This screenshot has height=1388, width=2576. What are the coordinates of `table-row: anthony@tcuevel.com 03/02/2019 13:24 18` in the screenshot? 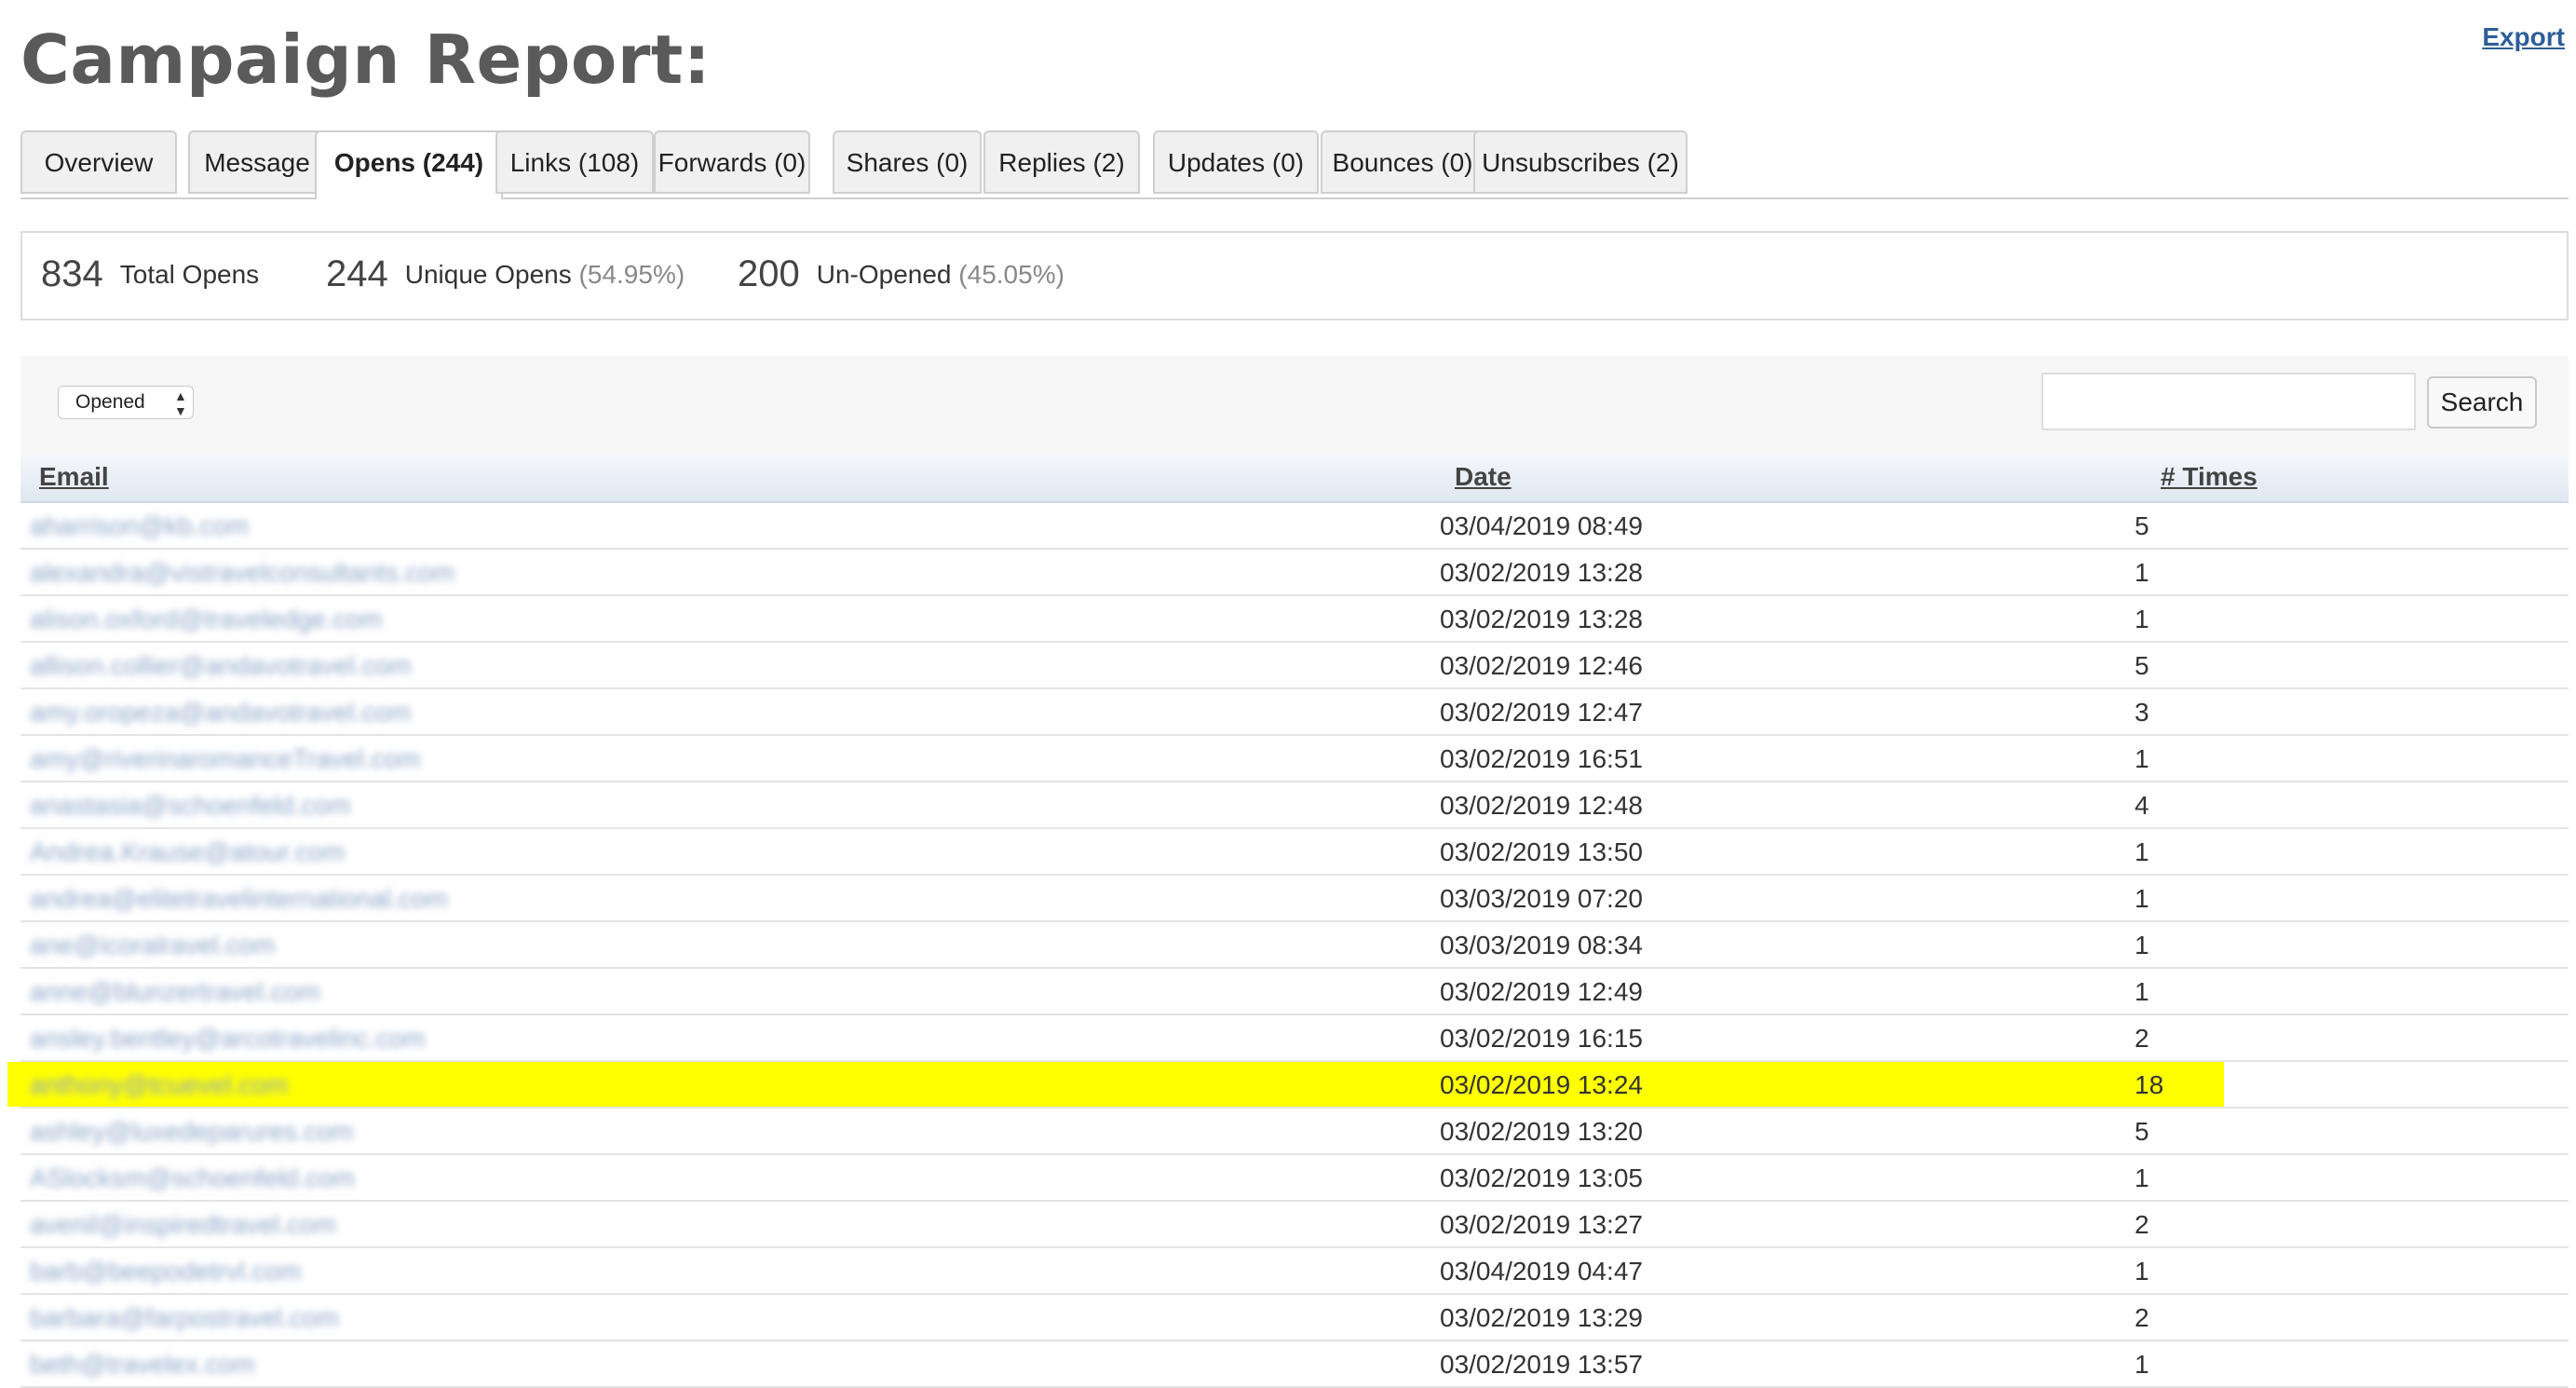 It's located at (1288, 1086).